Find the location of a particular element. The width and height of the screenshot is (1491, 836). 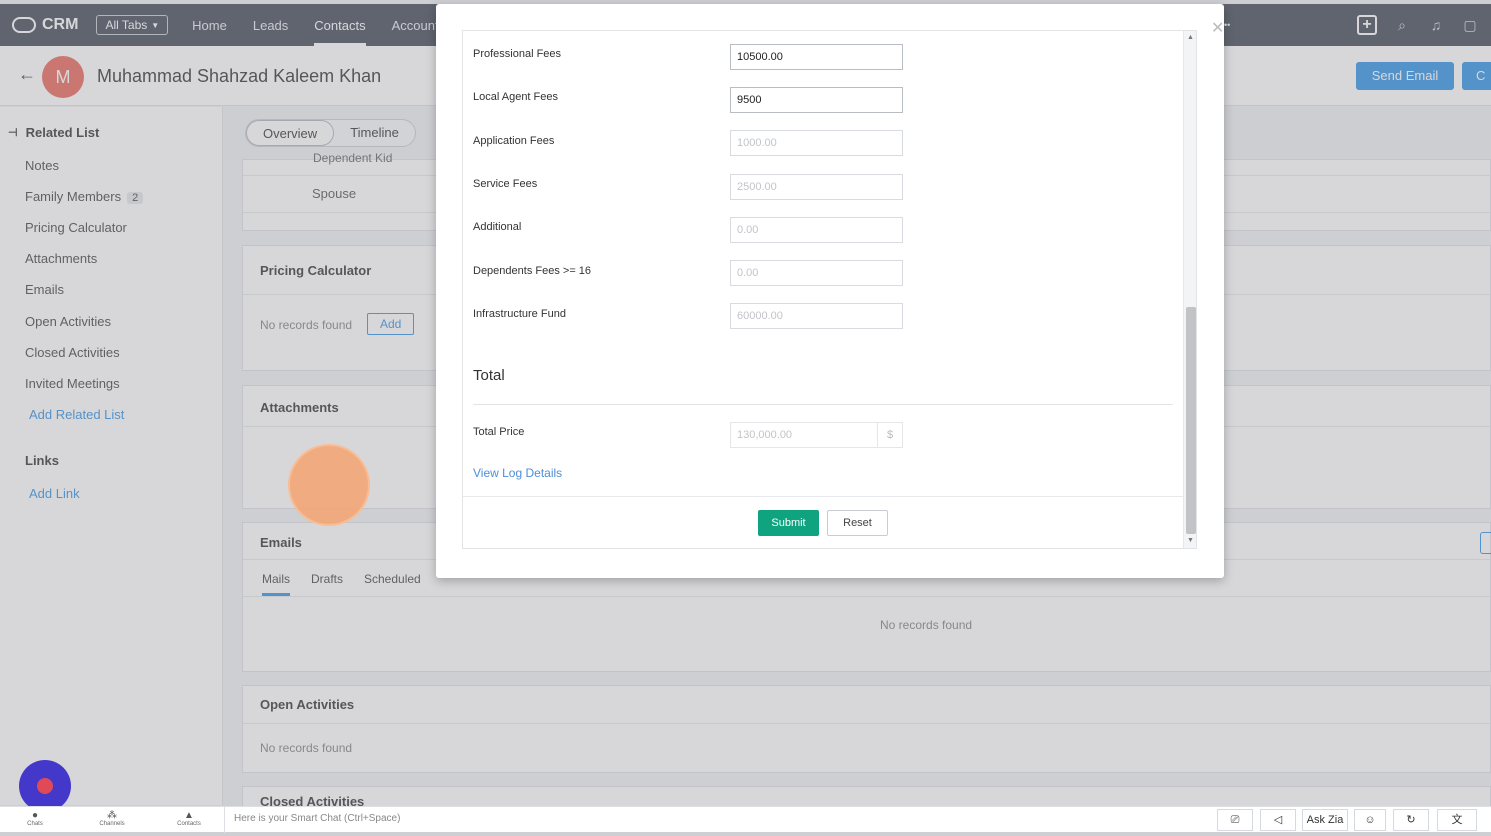

total-price-input: 130,000.00 is located at coordinates (804, 435).